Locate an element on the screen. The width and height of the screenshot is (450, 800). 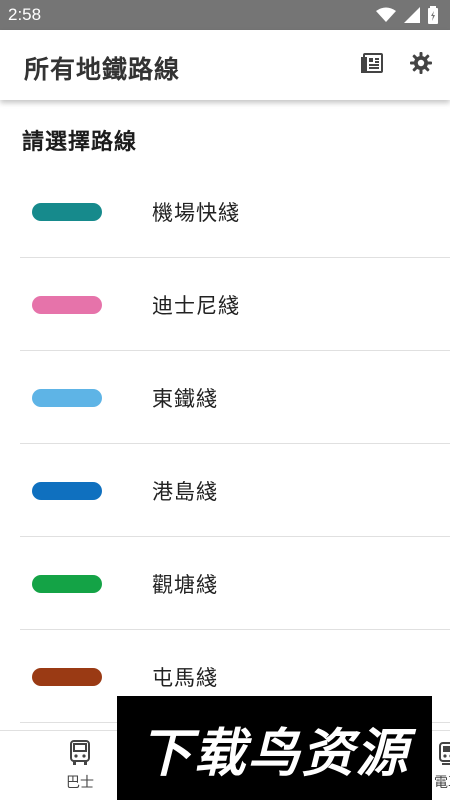
watermark-text: 下载鸟资源 is located at coordinates (274, 753).